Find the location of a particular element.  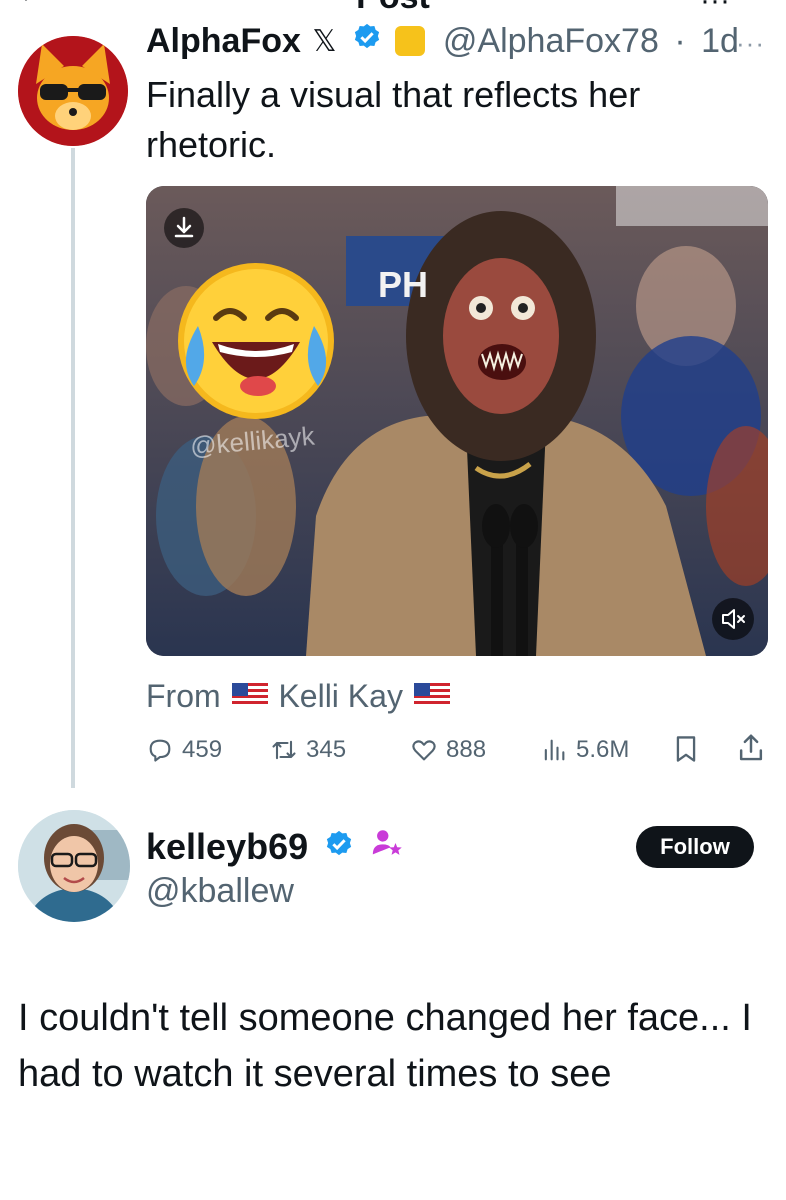

views-chart-icon is located at coordinates (554, 750).